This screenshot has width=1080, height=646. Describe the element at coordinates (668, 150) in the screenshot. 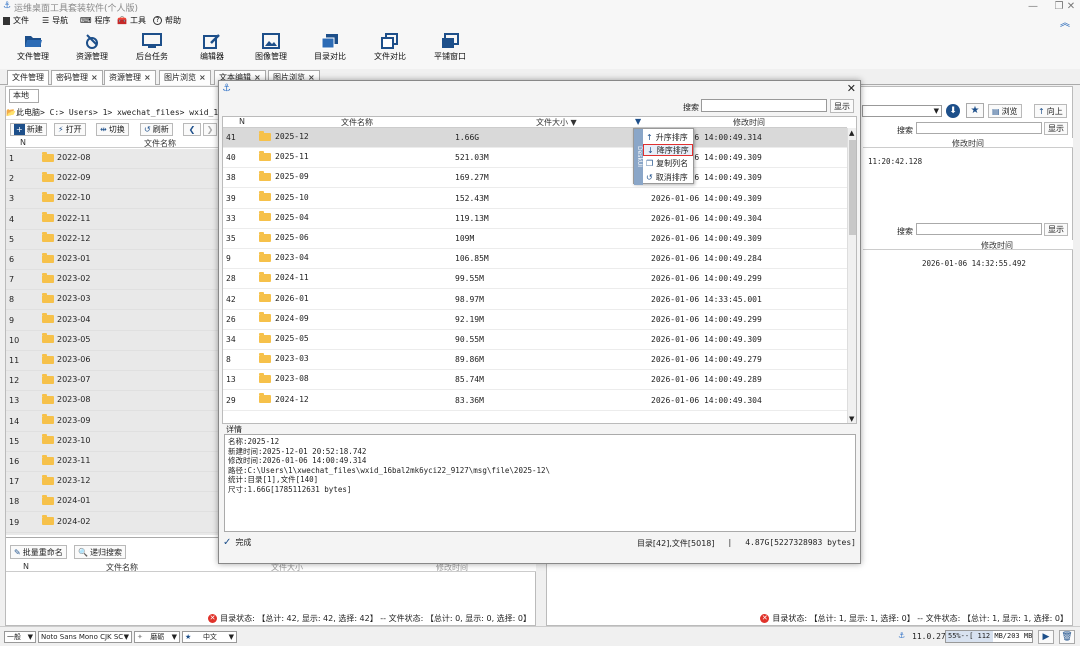

I see `menu-item-sort-desc: ↓ 降序排序` at that location.